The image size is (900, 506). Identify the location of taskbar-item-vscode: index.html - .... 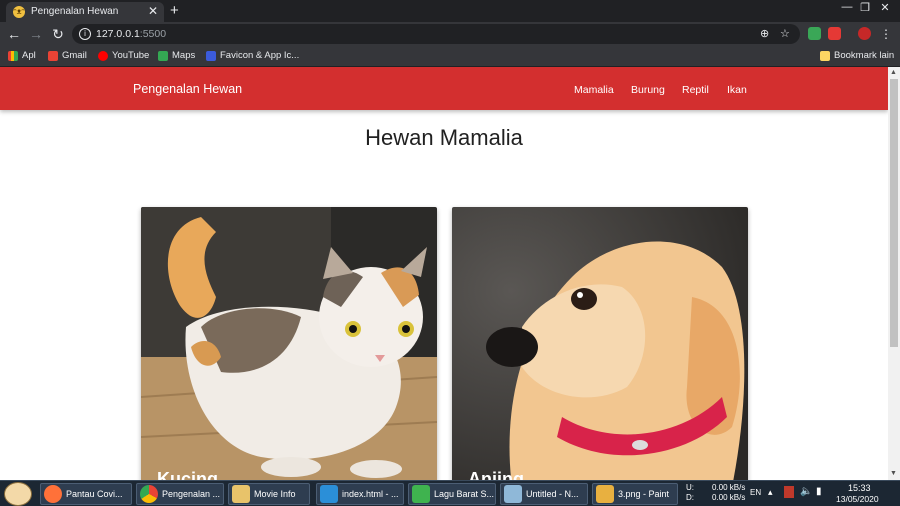
(360, 494).